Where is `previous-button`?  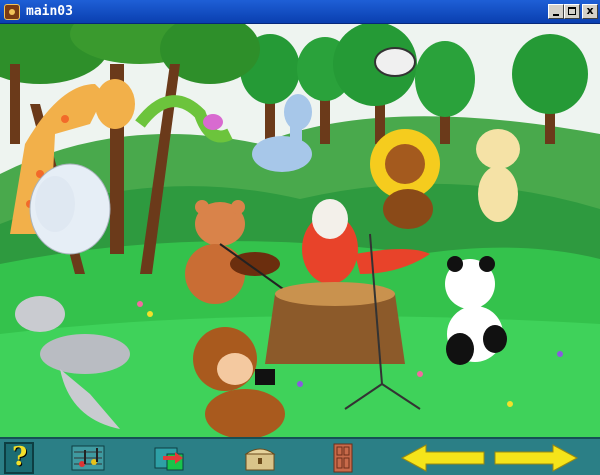
previous-button is located at coordinates (443, 458).